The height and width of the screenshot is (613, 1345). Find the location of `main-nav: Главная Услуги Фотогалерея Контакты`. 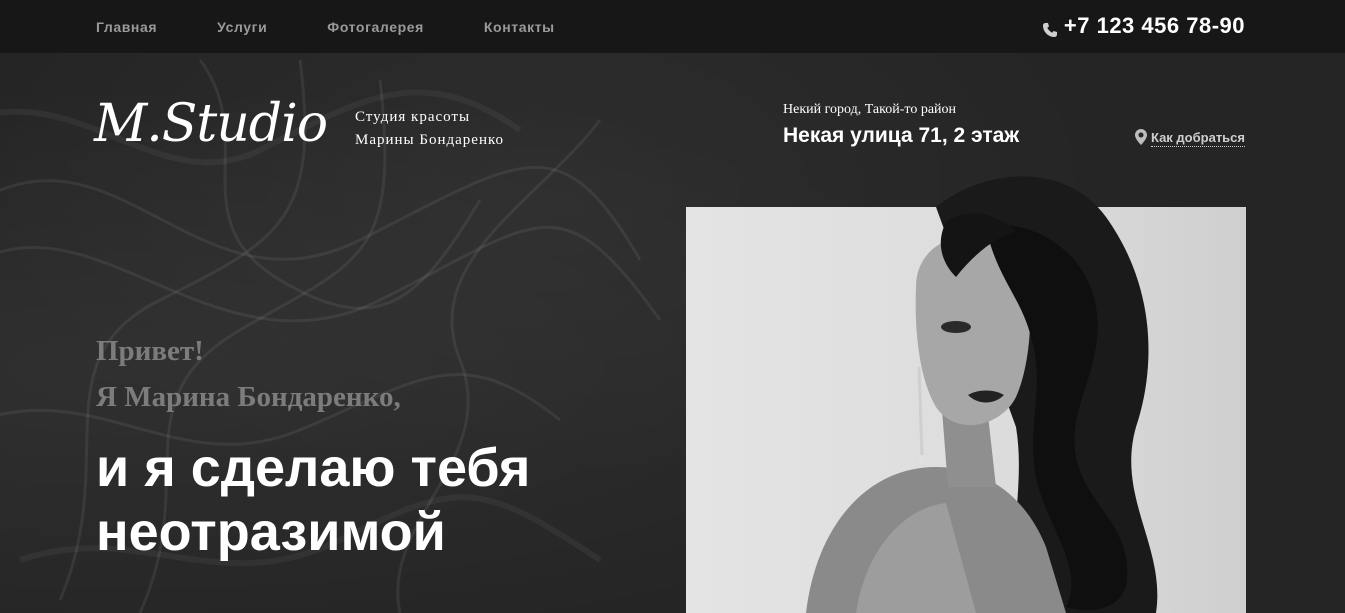

main-nav: Главная Услуги Фотогалерея Контакты is located at coordinates (355, 26).